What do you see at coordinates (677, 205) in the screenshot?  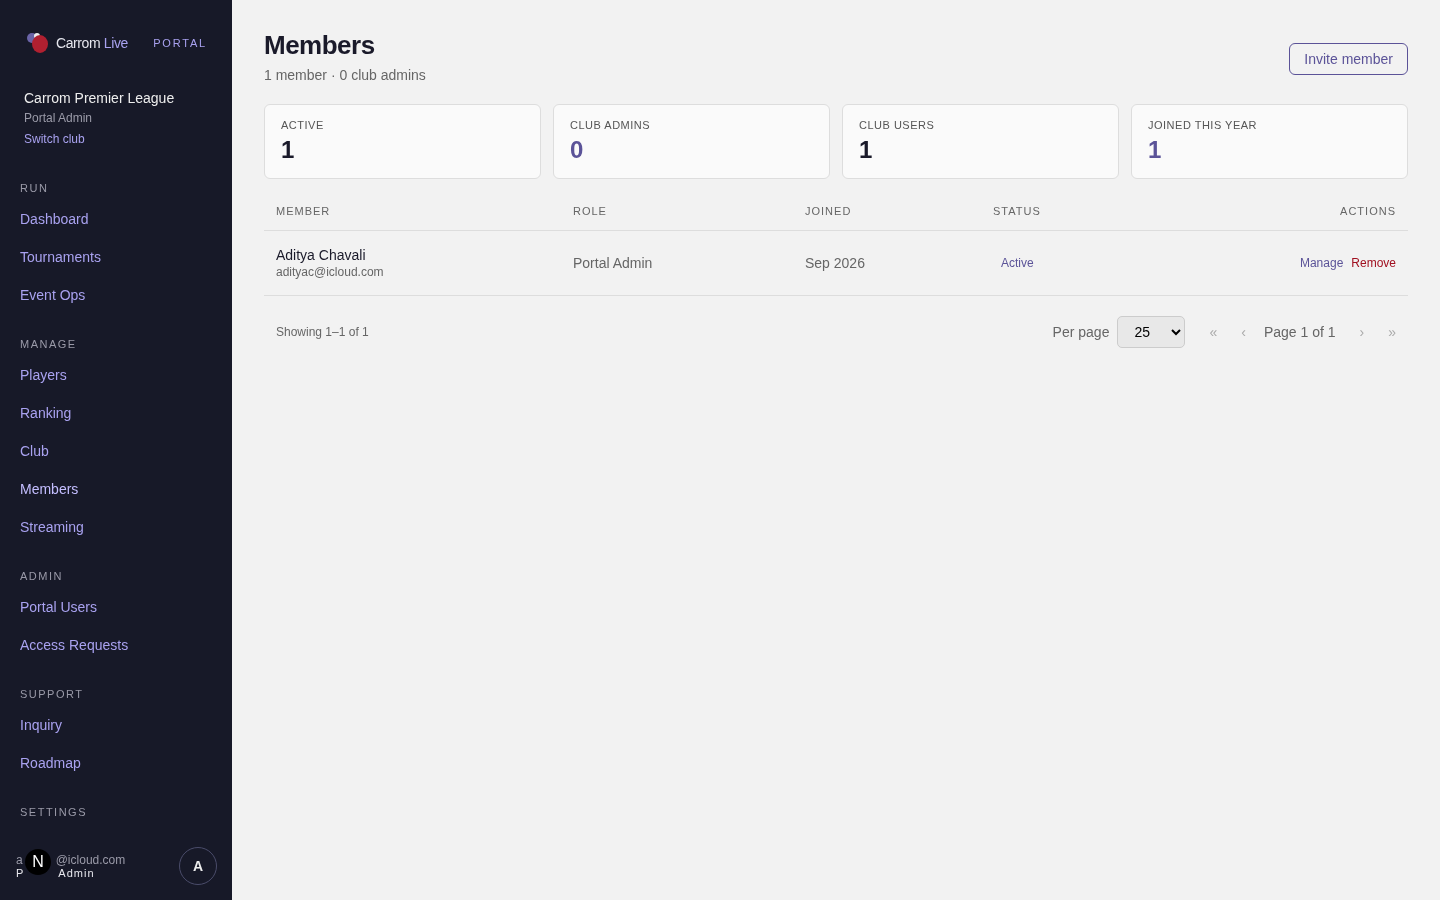 I see `column-header: ROLE` at bounding box center [677, 205].